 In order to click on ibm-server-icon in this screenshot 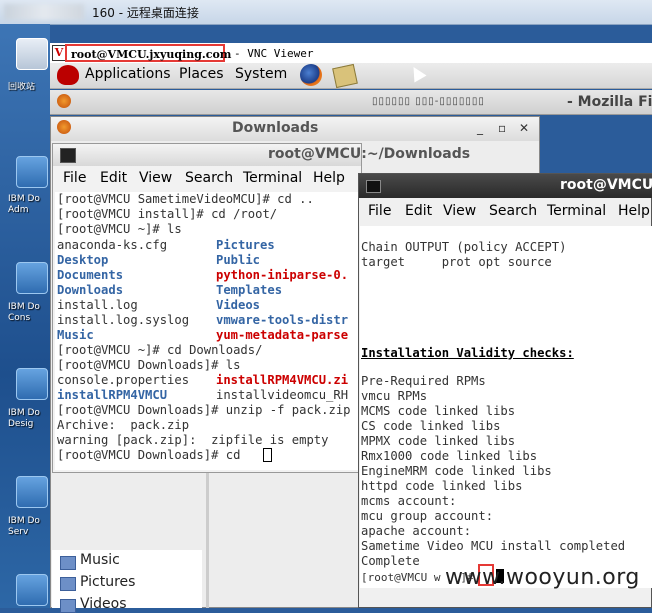, I will do `click(32, 492)`.